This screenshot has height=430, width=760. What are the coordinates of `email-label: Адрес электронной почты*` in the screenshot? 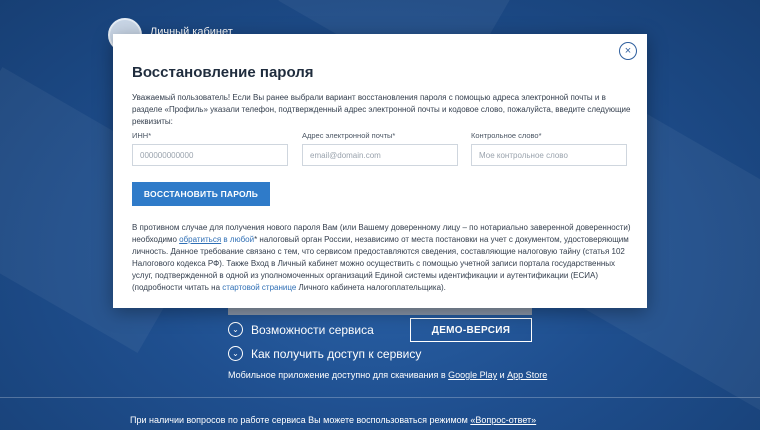 It's located at (349, 135).